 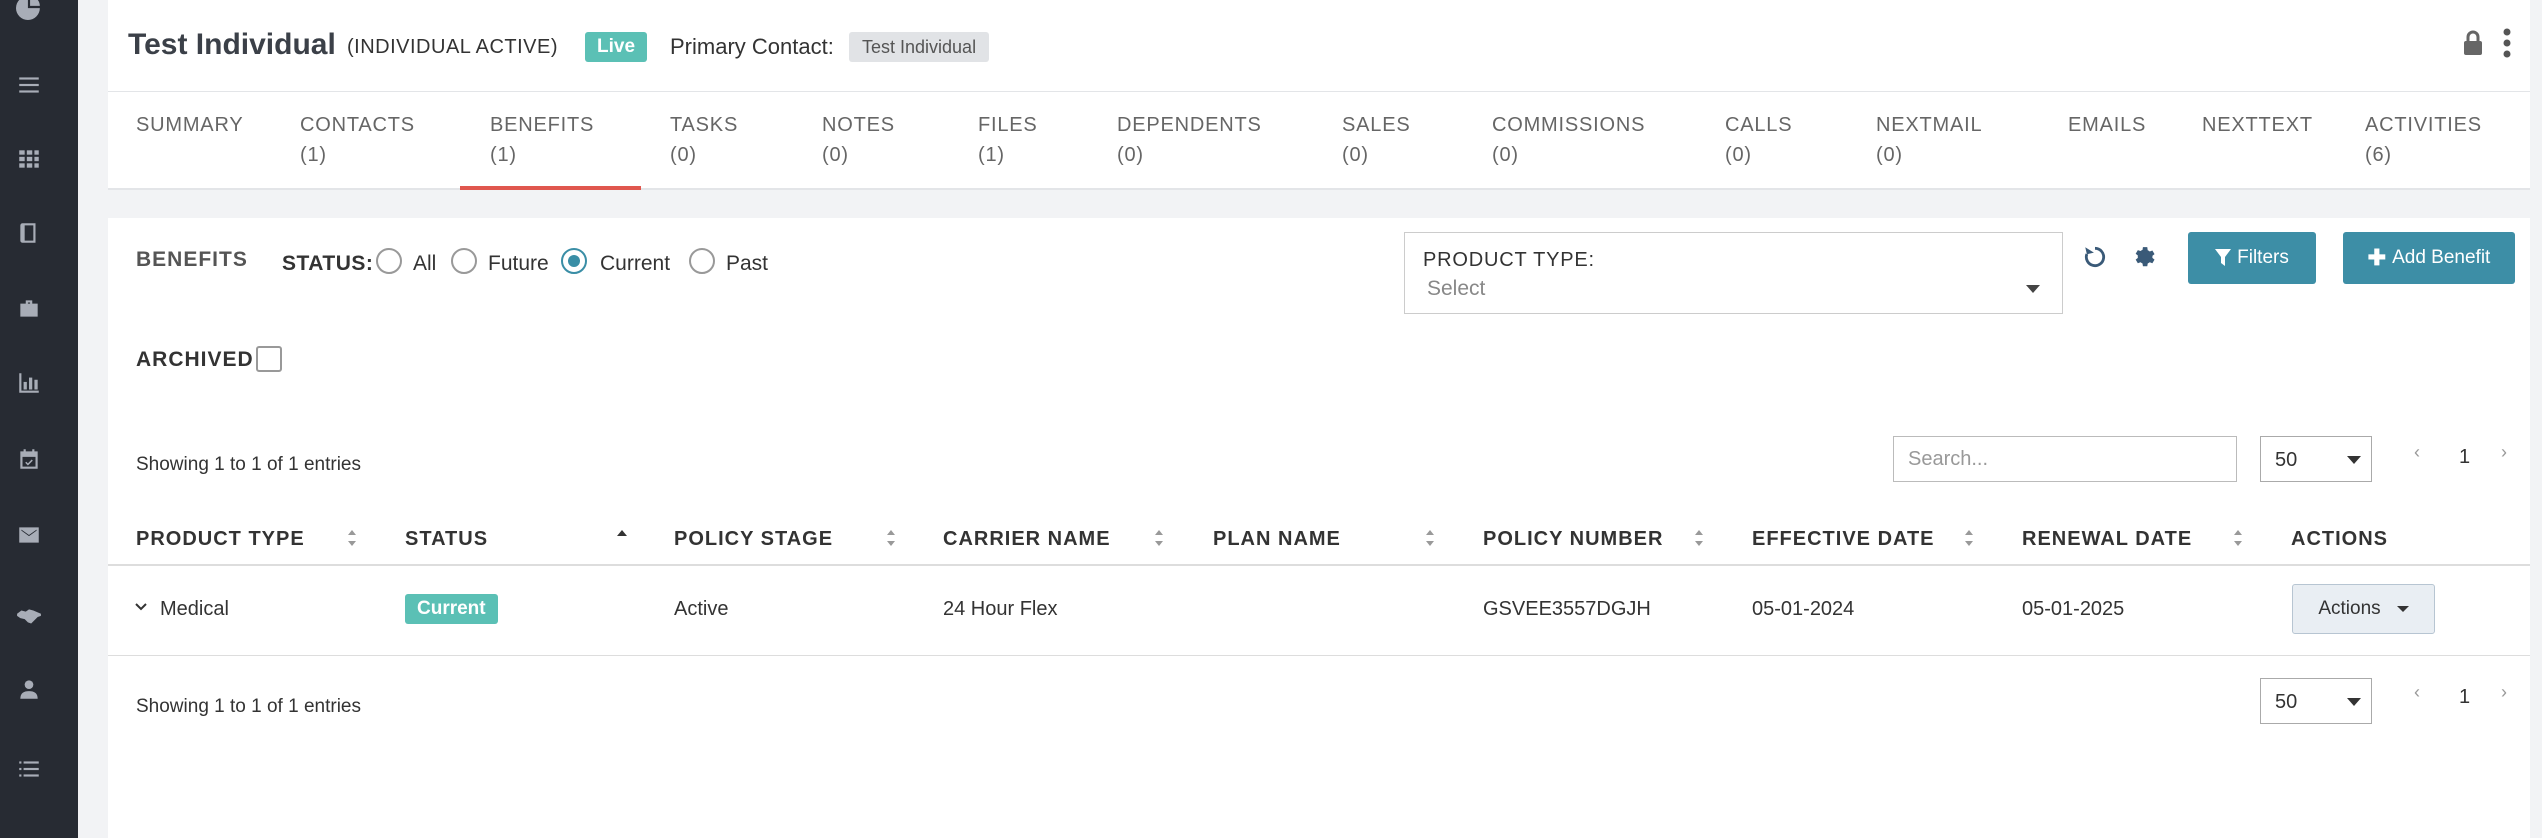 I want to click on col-plan-name: PLAN NAME, so click(x=1277, y=539).